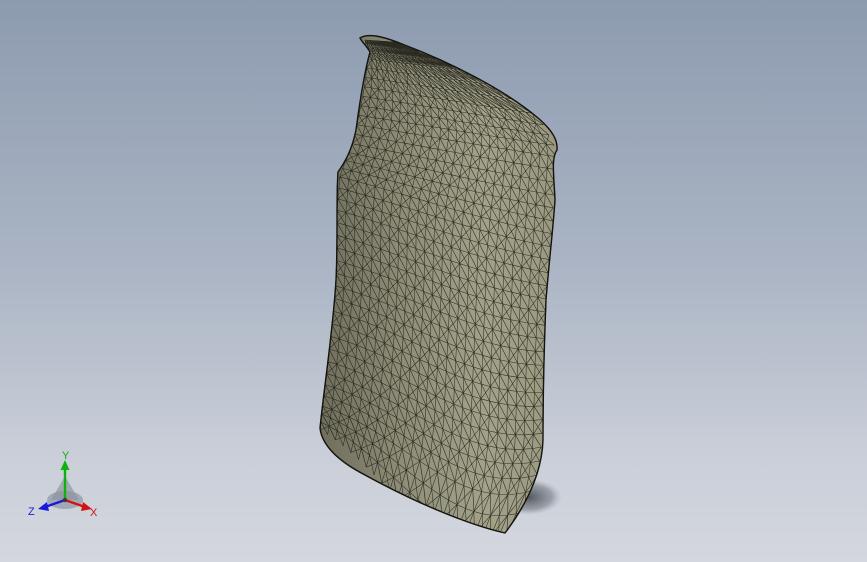 This screenshot has width=867, height=562. What do you see at coordinates (31, 512) in the screenshot?
I see `z-axis-label: Z` at bounding box center [31, 512].